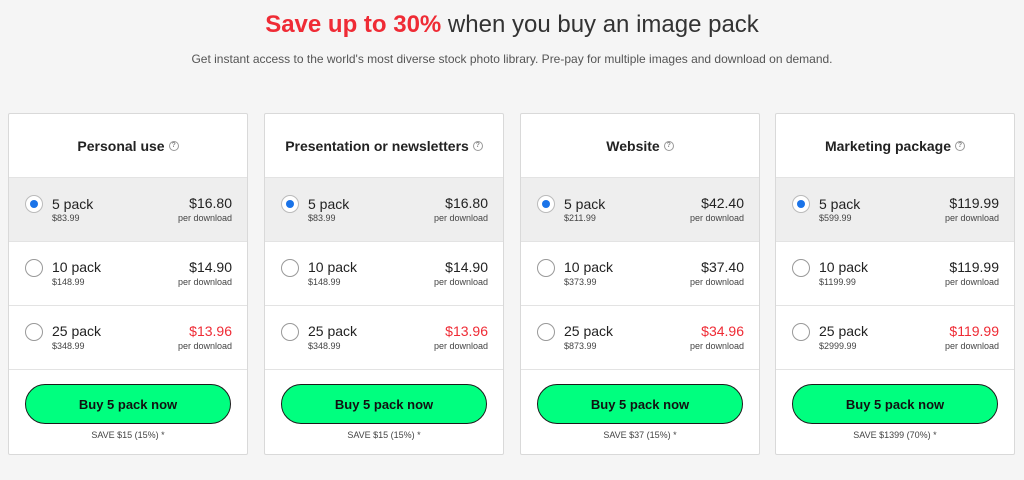 This screenshot has height=480, width=1024. I want to click on card-header: Marketing package ?, so click(895, 146).